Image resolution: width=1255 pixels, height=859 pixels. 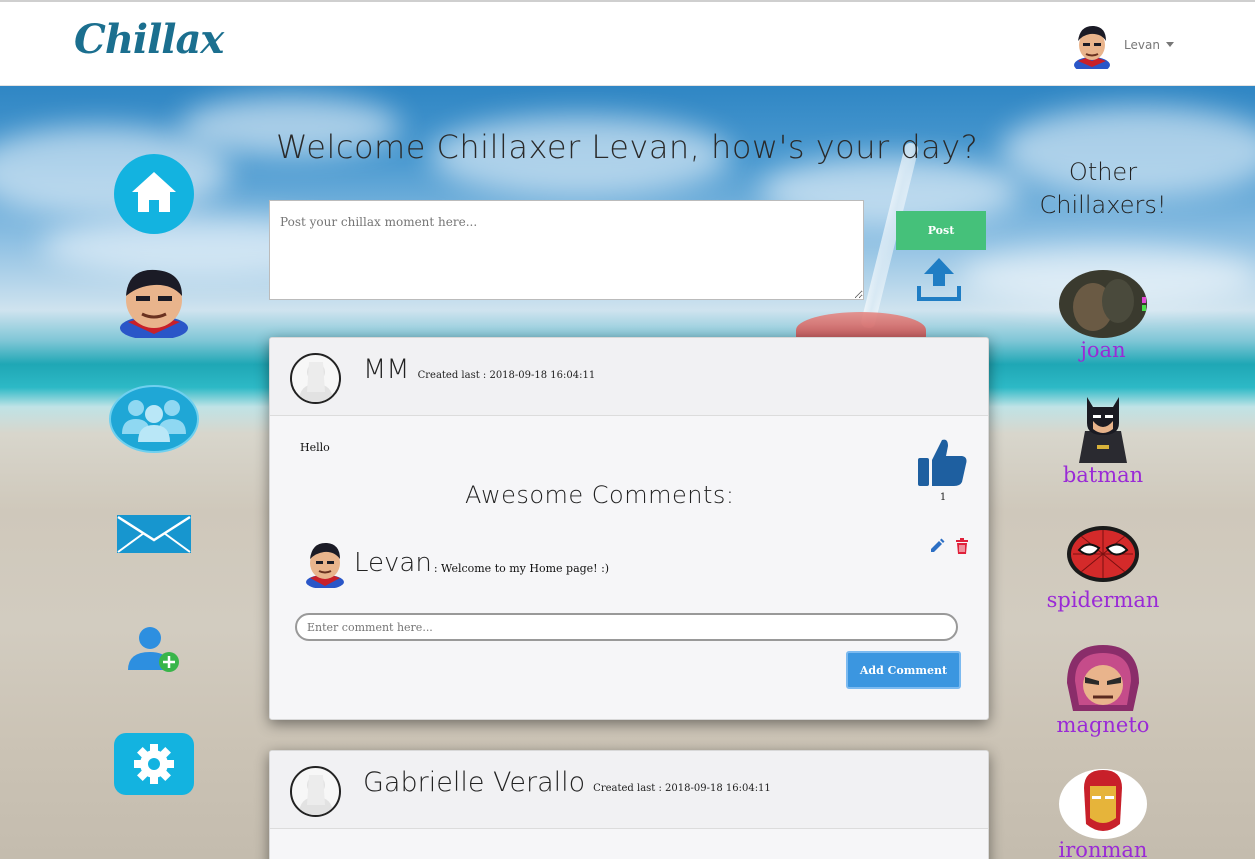 I want to click on welcome-heading: Welcome Chillaxer Levan, how's your day?, so click(x=627, y=147).